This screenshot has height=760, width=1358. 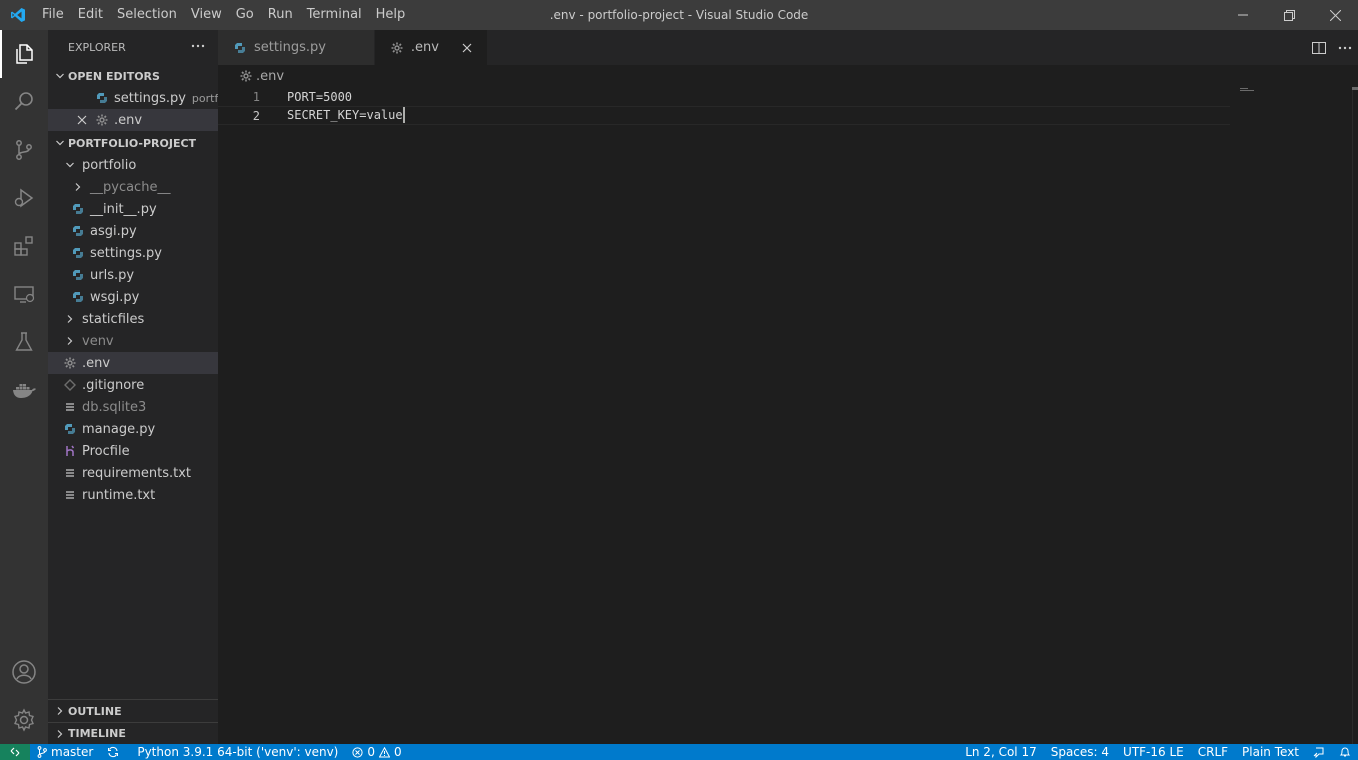 I want to click on docker-activity, so click(x=24, y=390).